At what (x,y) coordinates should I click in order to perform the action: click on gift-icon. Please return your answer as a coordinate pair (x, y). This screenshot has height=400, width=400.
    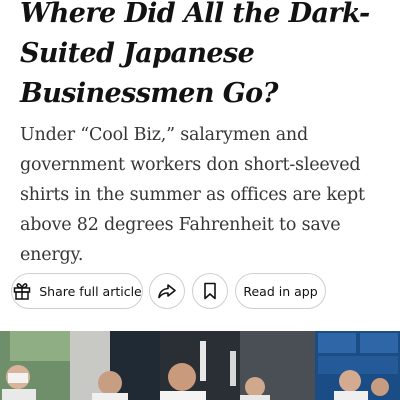
    Looking at the image, I should click on (22, 291).